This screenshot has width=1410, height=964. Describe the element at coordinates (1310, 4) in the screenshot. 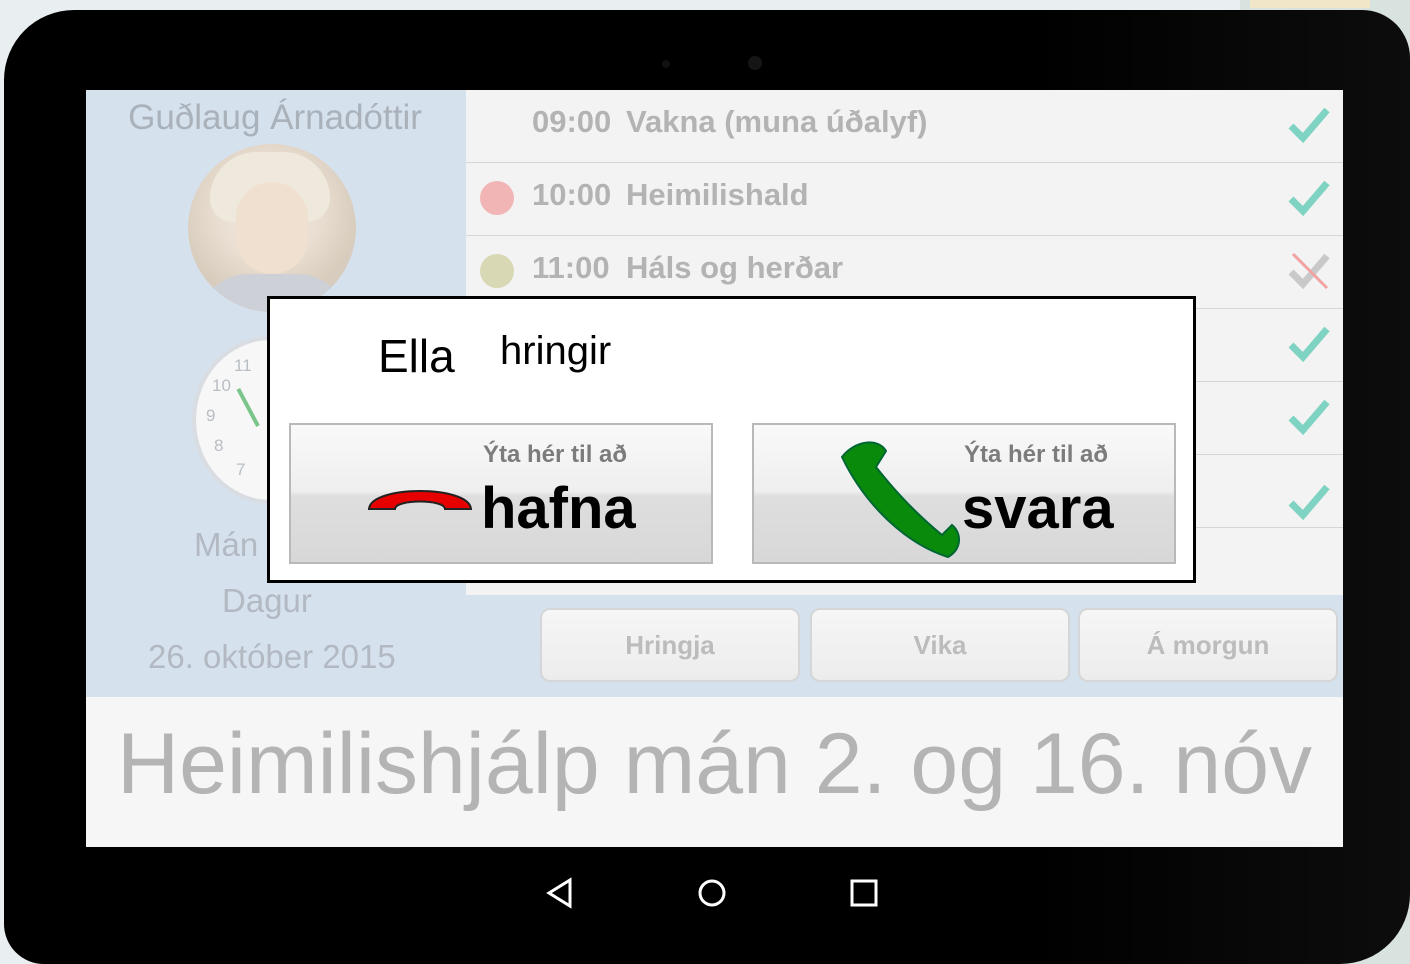

I see `background-note` at that location.